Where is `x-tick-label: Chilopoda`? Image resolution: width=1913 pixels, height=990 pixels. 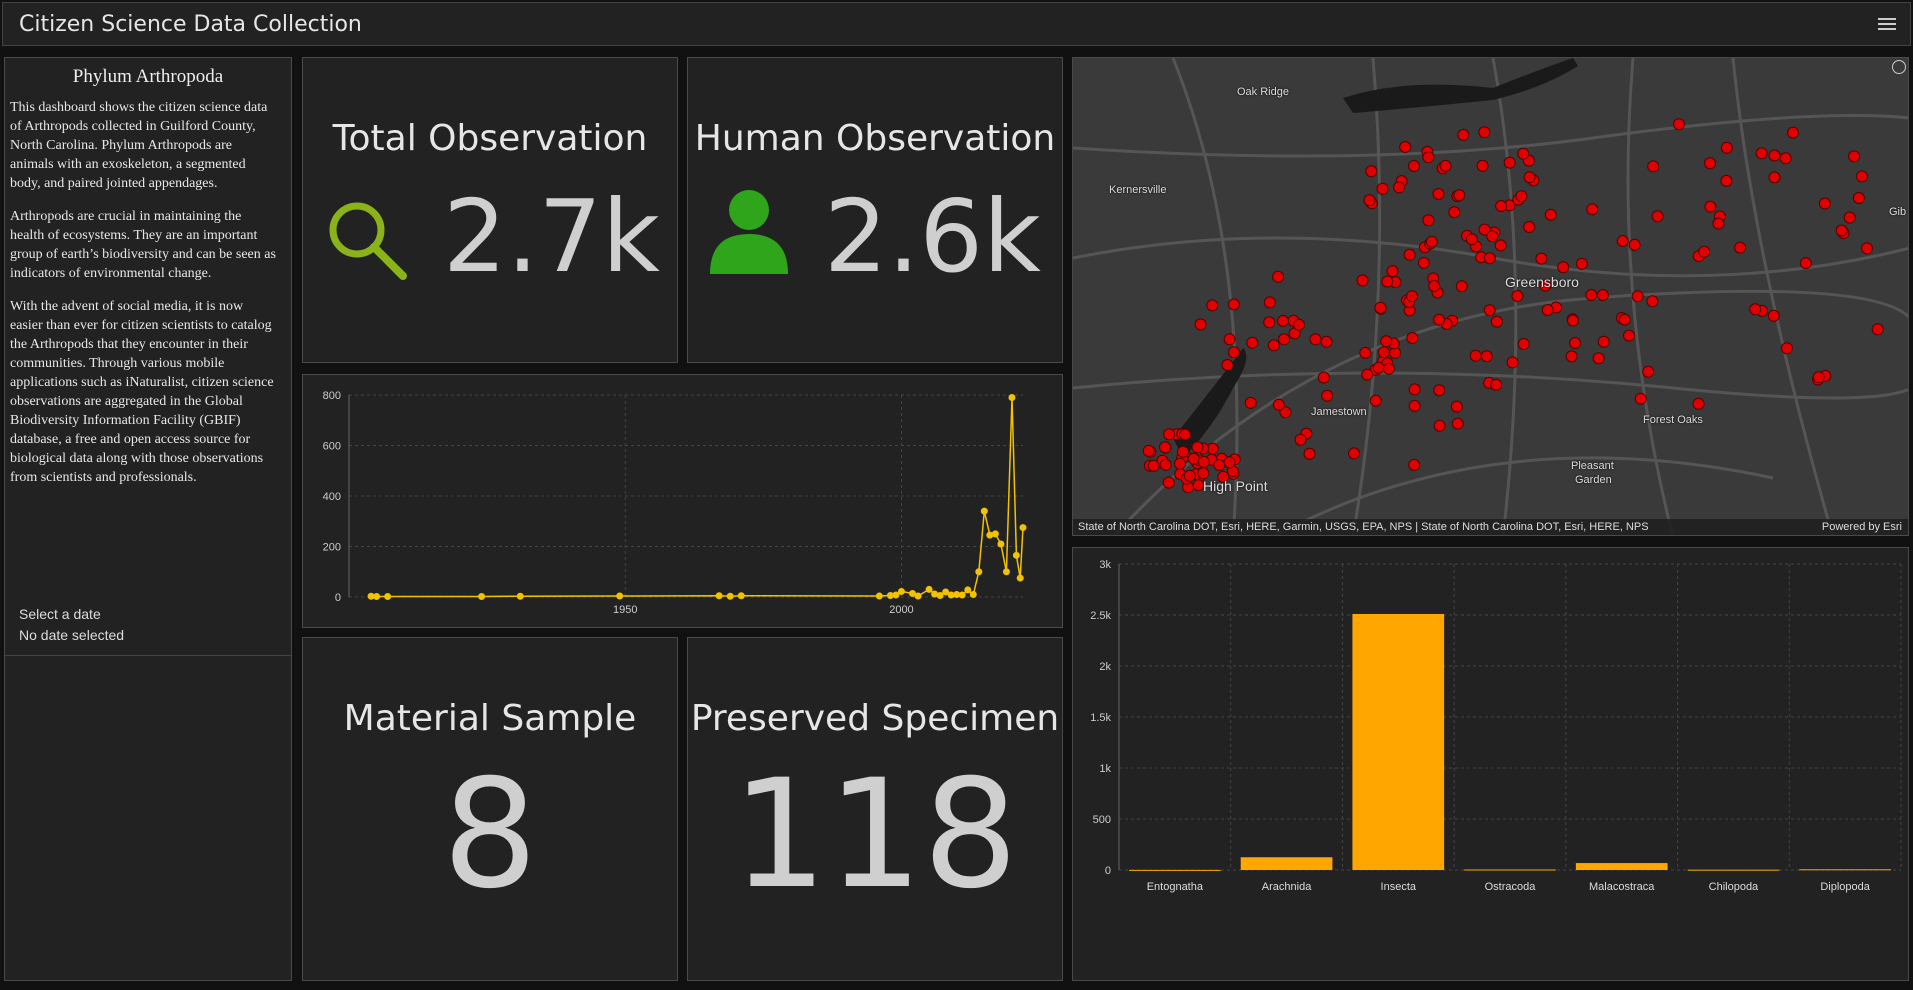
x-tick-label: Chilopoda is located at coordinates (1734, 887).